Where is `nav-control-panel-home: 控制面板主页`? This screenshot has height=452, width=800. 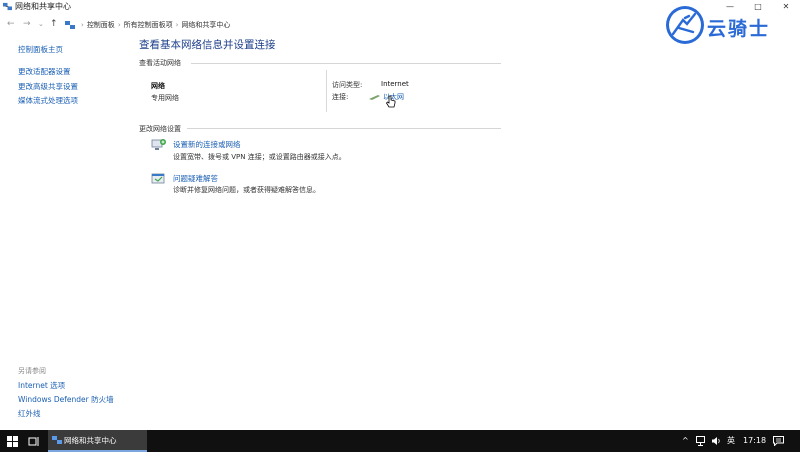 nav-control-panel-home: 控制面板主页 is located at coordinates (40, 49).